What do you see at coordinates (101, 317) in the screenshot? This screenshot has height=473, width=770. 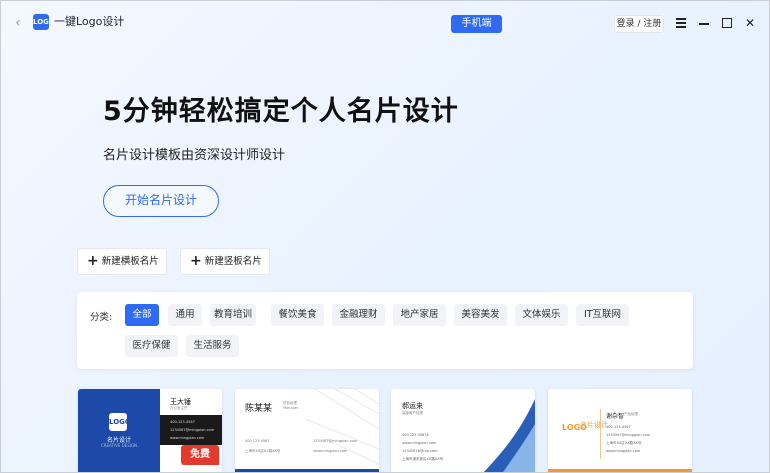 I see `filter-label: 分类:` at bounding box center [101, 317].